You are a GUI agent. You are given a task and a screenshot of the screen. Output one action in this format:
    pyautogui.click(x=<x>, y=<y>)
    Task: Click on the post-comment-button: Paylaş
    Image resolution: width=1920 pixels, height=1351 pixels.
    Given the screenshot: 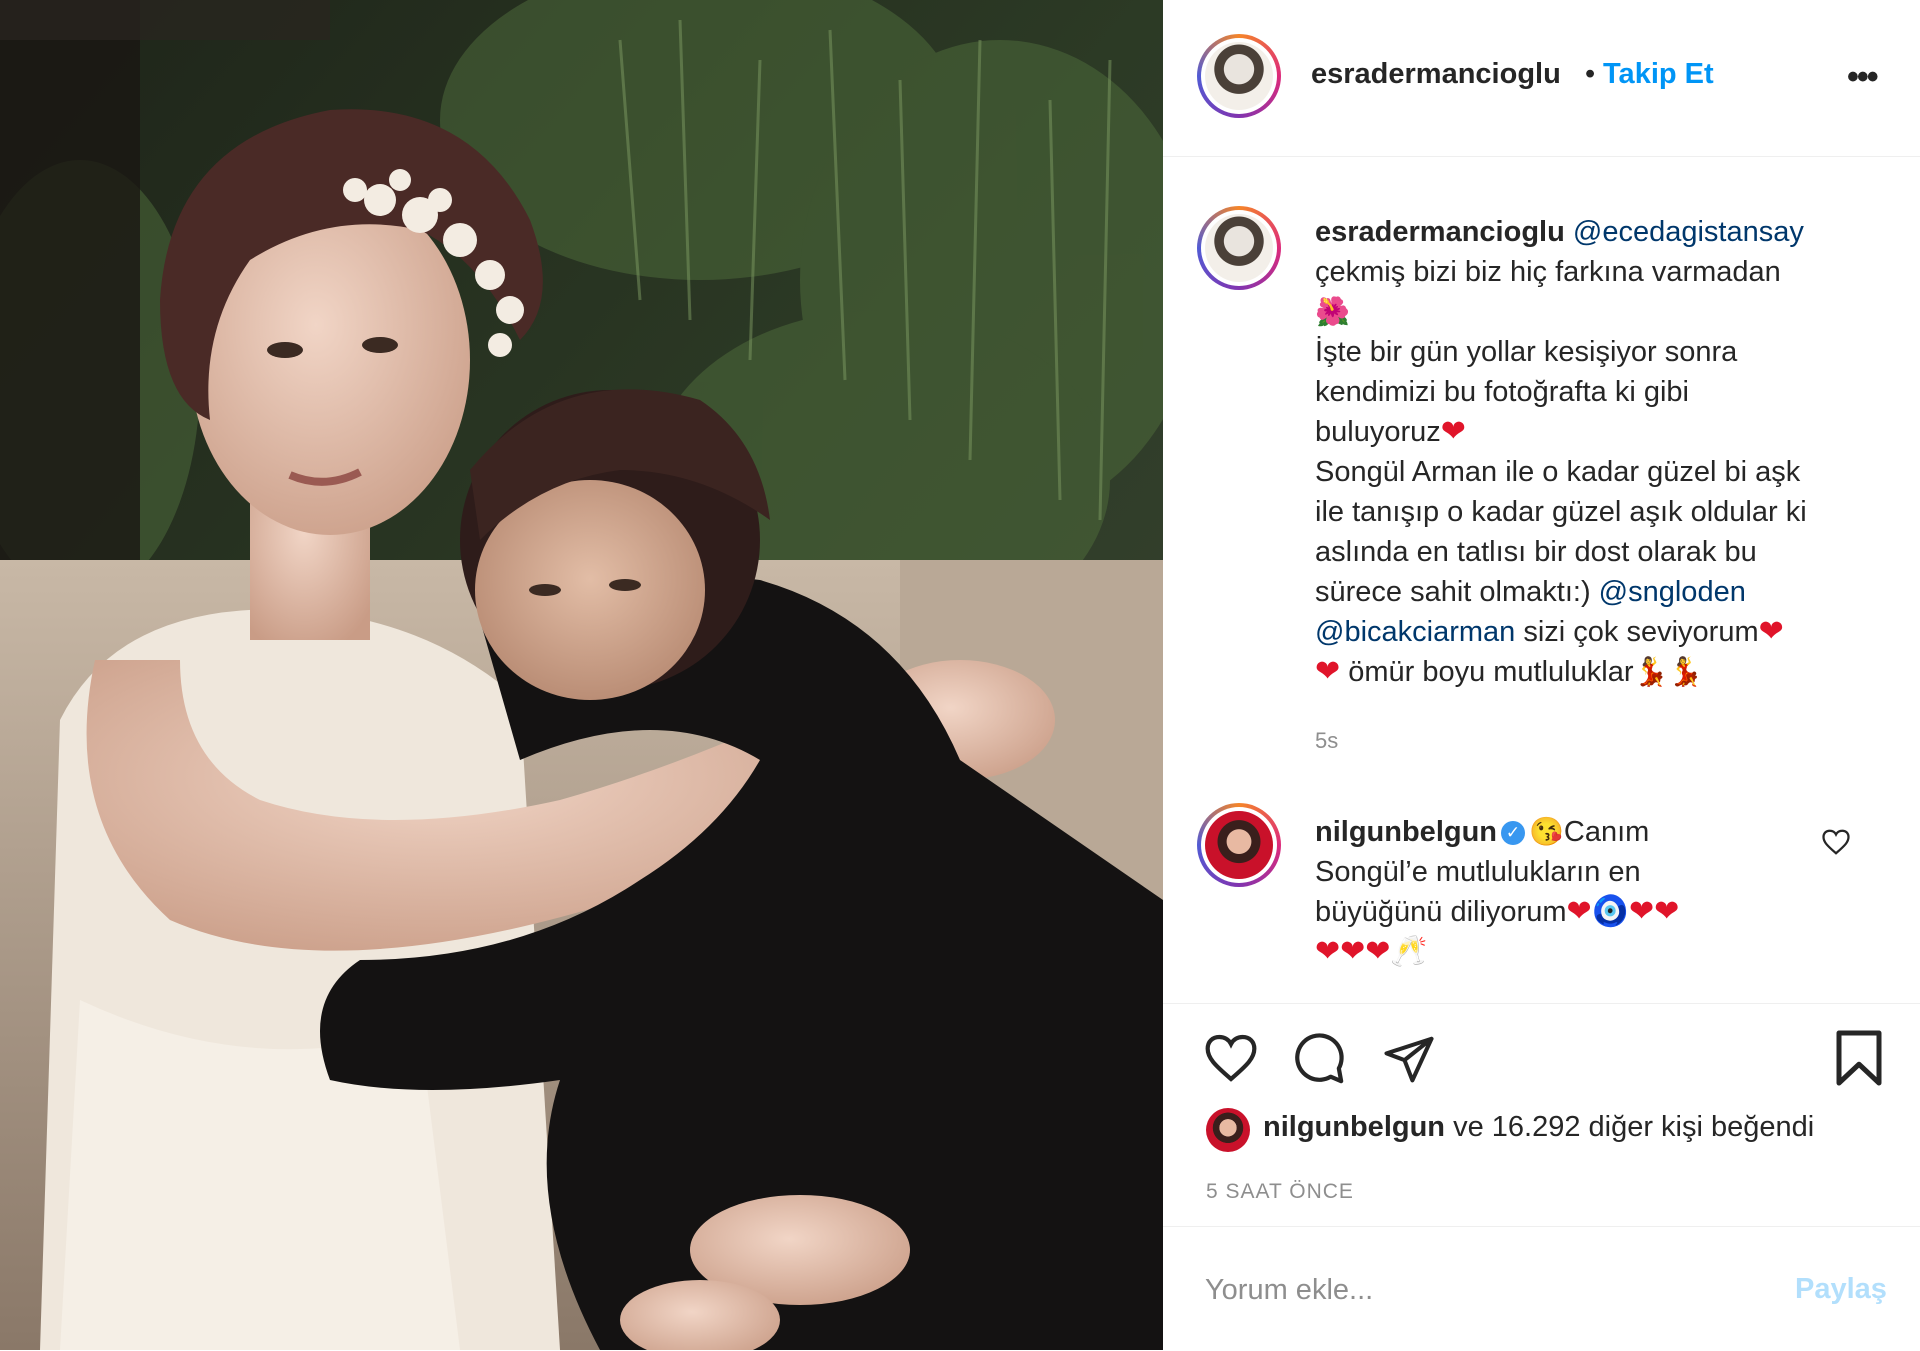 What is the action you would take?
    pyautogui.click(x=1841, y=1289)
    